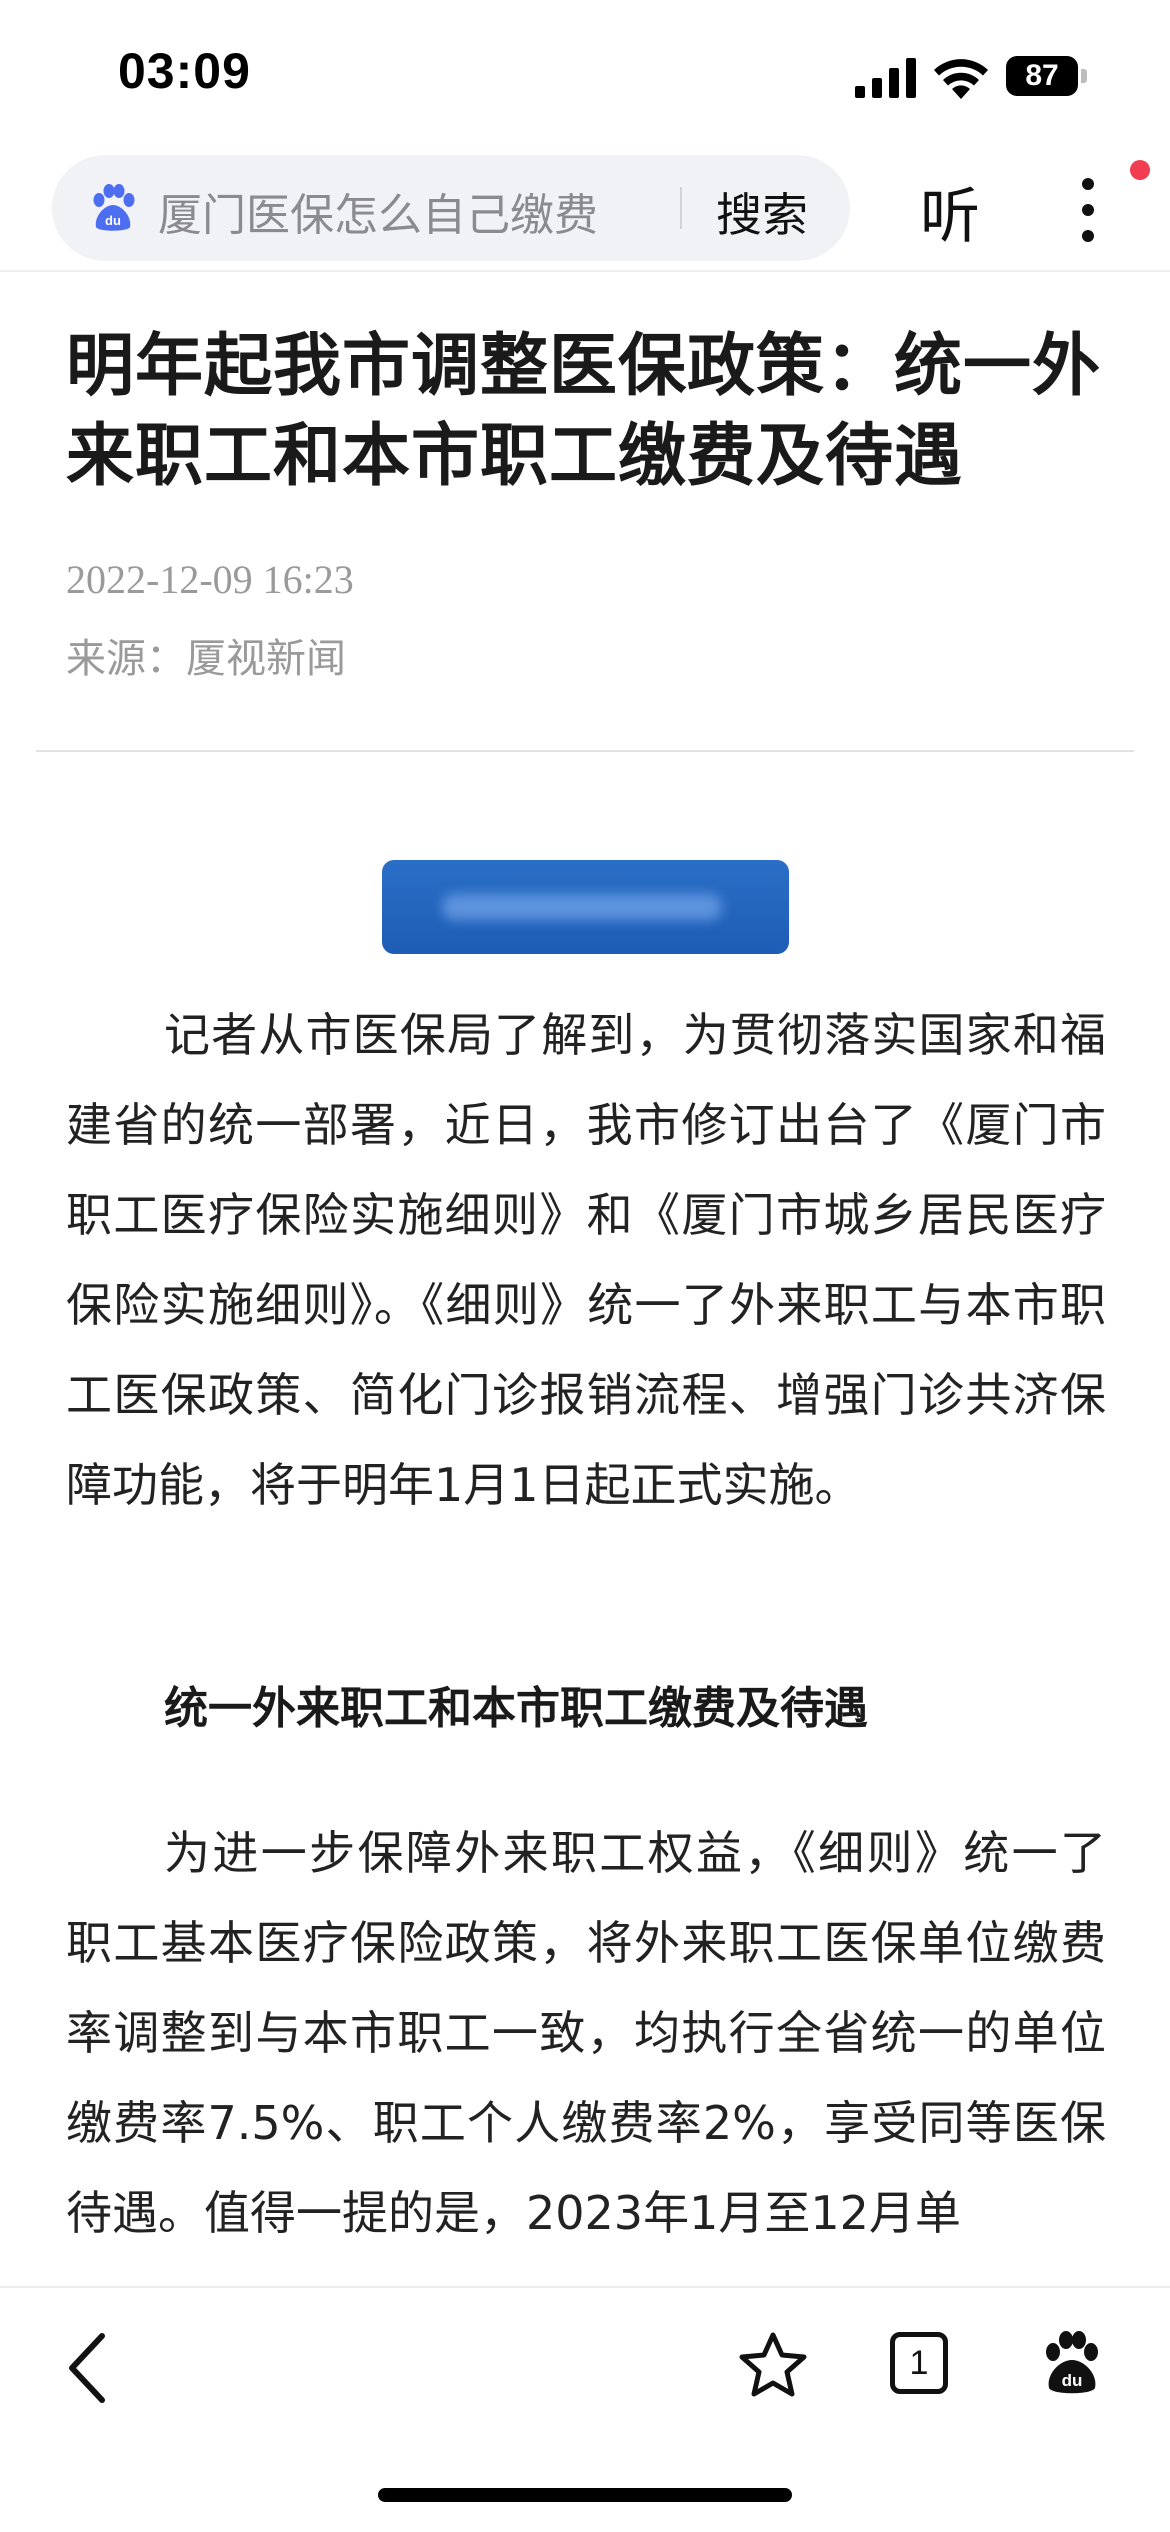 The width and height of the screenshot is (1170, 2532). What do you see at coordinates (585, 271) in the screenshot?
I see `header-divider` at bounding box center [585, 271].